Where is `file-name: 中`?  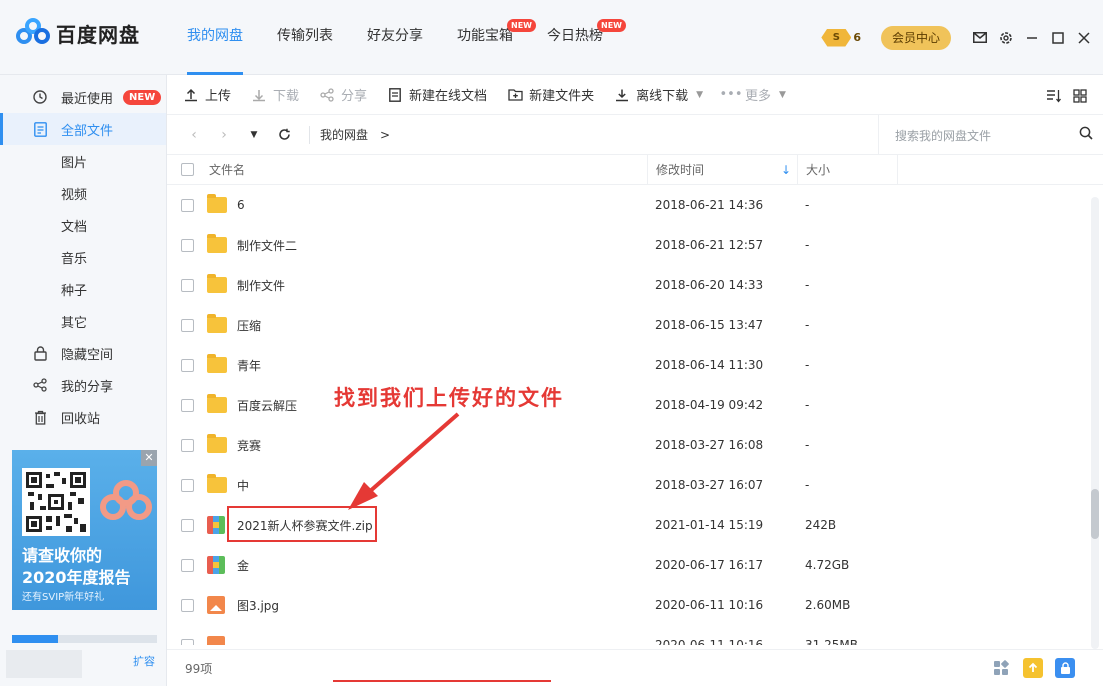 file-name: 中 is located at coordinates (243, 485).